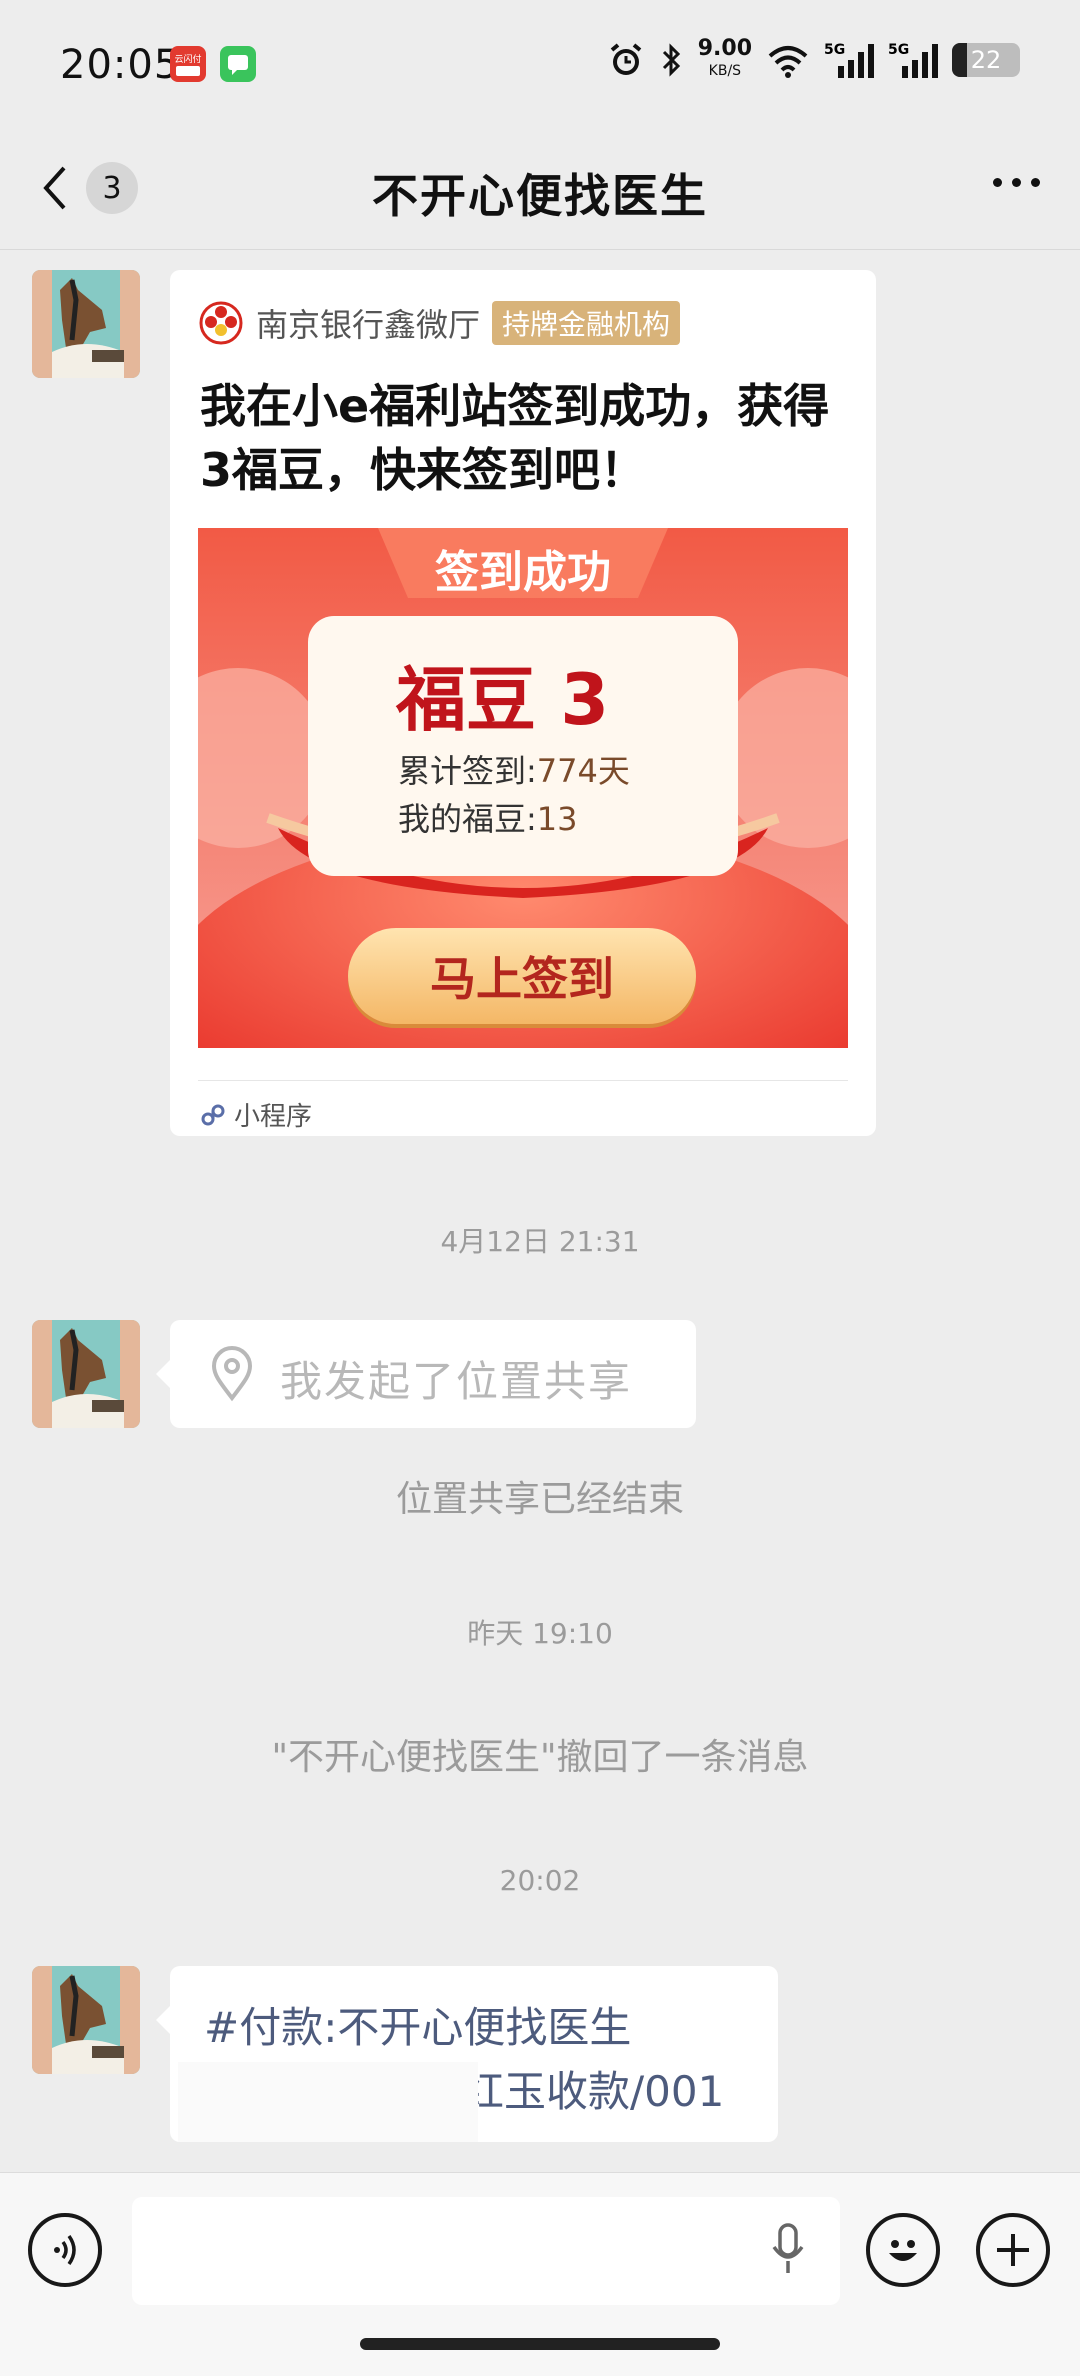  What do you see at coordinates (813, 60) in the screenshot?
I see `status-indicators: 9.00 KB/S 5G 5G 22` at bounding box center [813, 60].